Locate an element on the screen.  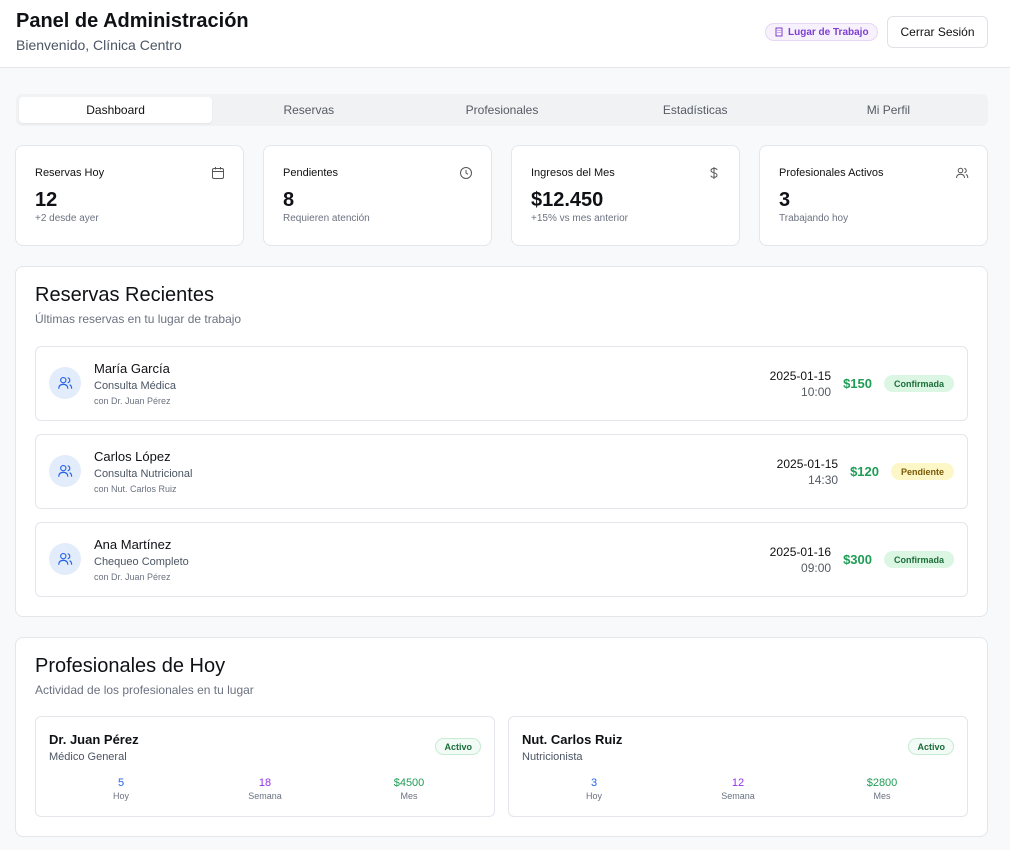
booking-time: 09:00 is located at coordinates (816, 567).